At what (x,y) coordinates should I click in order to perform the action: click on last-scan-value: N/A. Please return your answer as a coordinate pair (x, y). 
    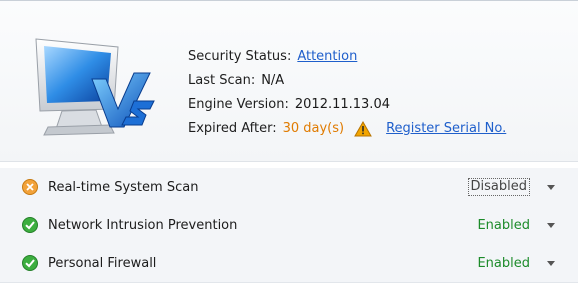
    Looking at the image, I should click on (273, 80).